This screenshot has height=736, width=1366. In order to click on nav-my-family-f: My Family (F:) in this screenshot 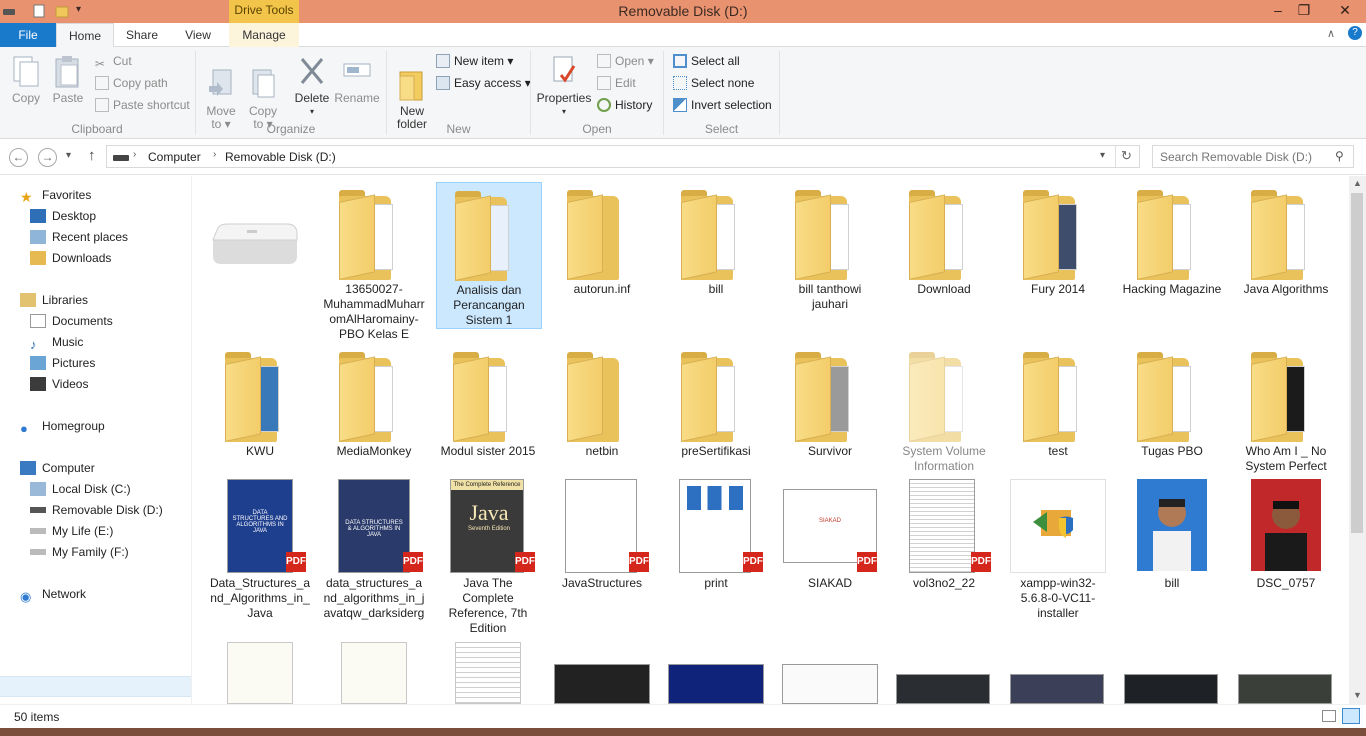, I will do `click(79, 552)`.